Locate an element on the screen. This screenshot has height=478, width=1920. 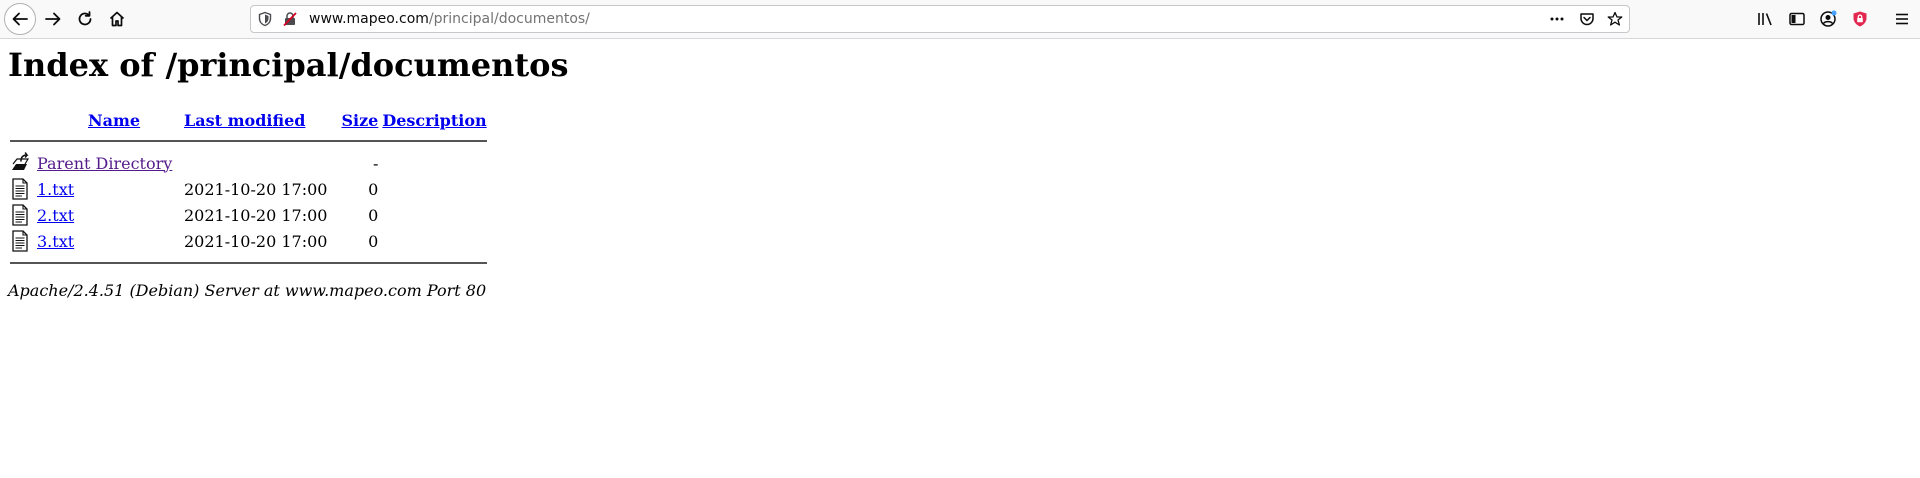
page-title: Index of /principal/documentos is located at coordinates (288, 65).